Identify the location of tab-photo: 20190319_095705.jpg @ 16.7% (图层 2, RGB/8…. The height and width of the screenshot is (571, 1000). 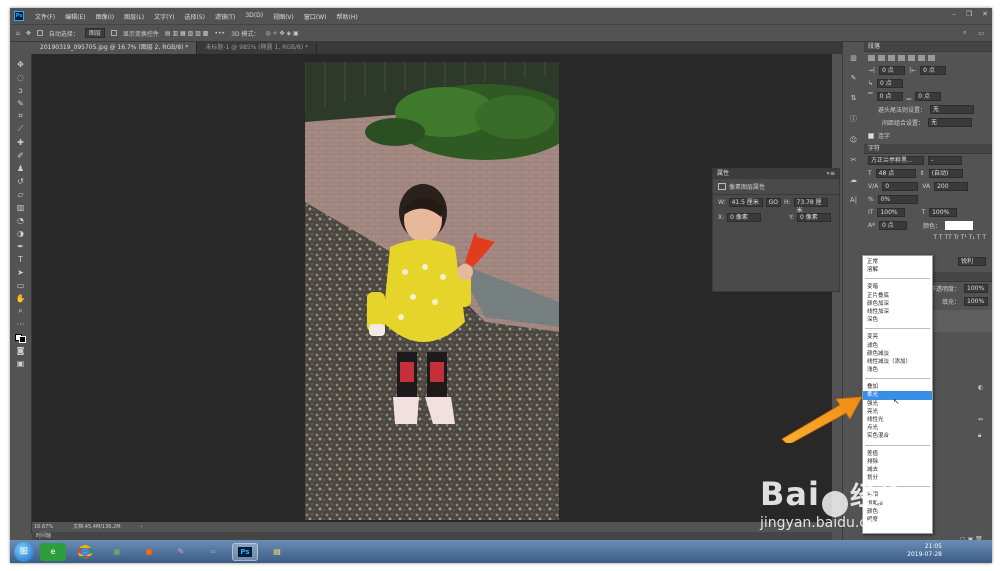
(115, 48).